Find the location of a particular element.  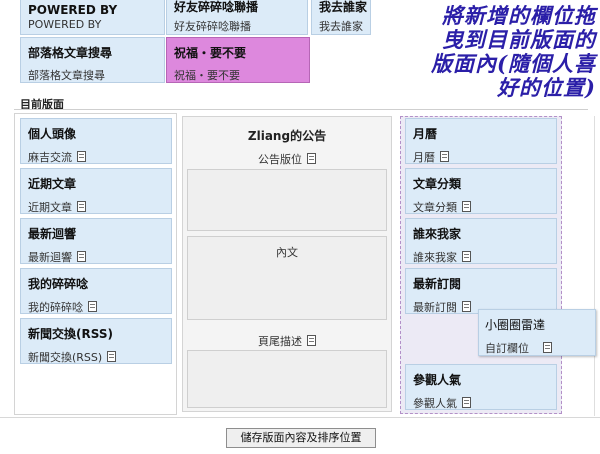

widget-title: 我去誰家 is located at coordinates (343, 7).